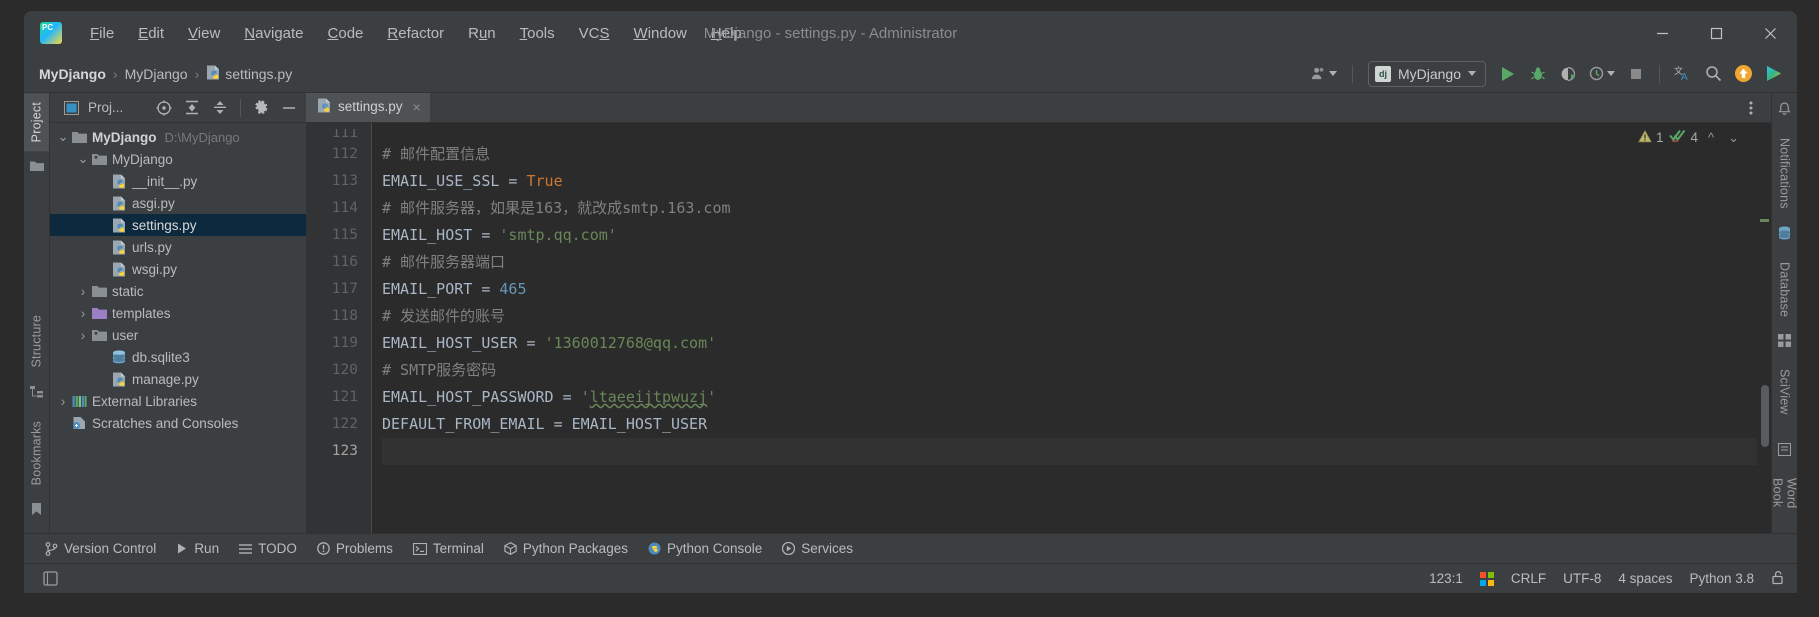 The width and height of the screenshot is (1819, 617). Describe the element at coordinates (289, 108) in the screenshot. I see `hide-panel-icon` at that location.